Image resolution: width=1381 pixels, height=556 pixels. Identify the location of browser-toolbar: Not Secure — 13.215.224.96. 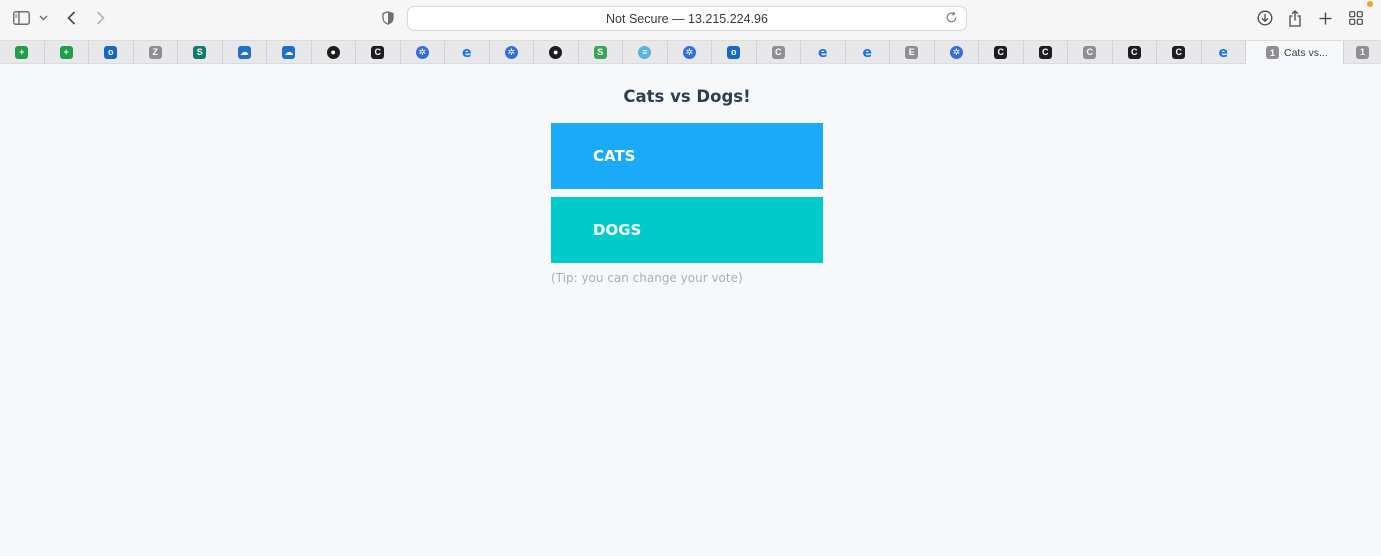
(690, 19).